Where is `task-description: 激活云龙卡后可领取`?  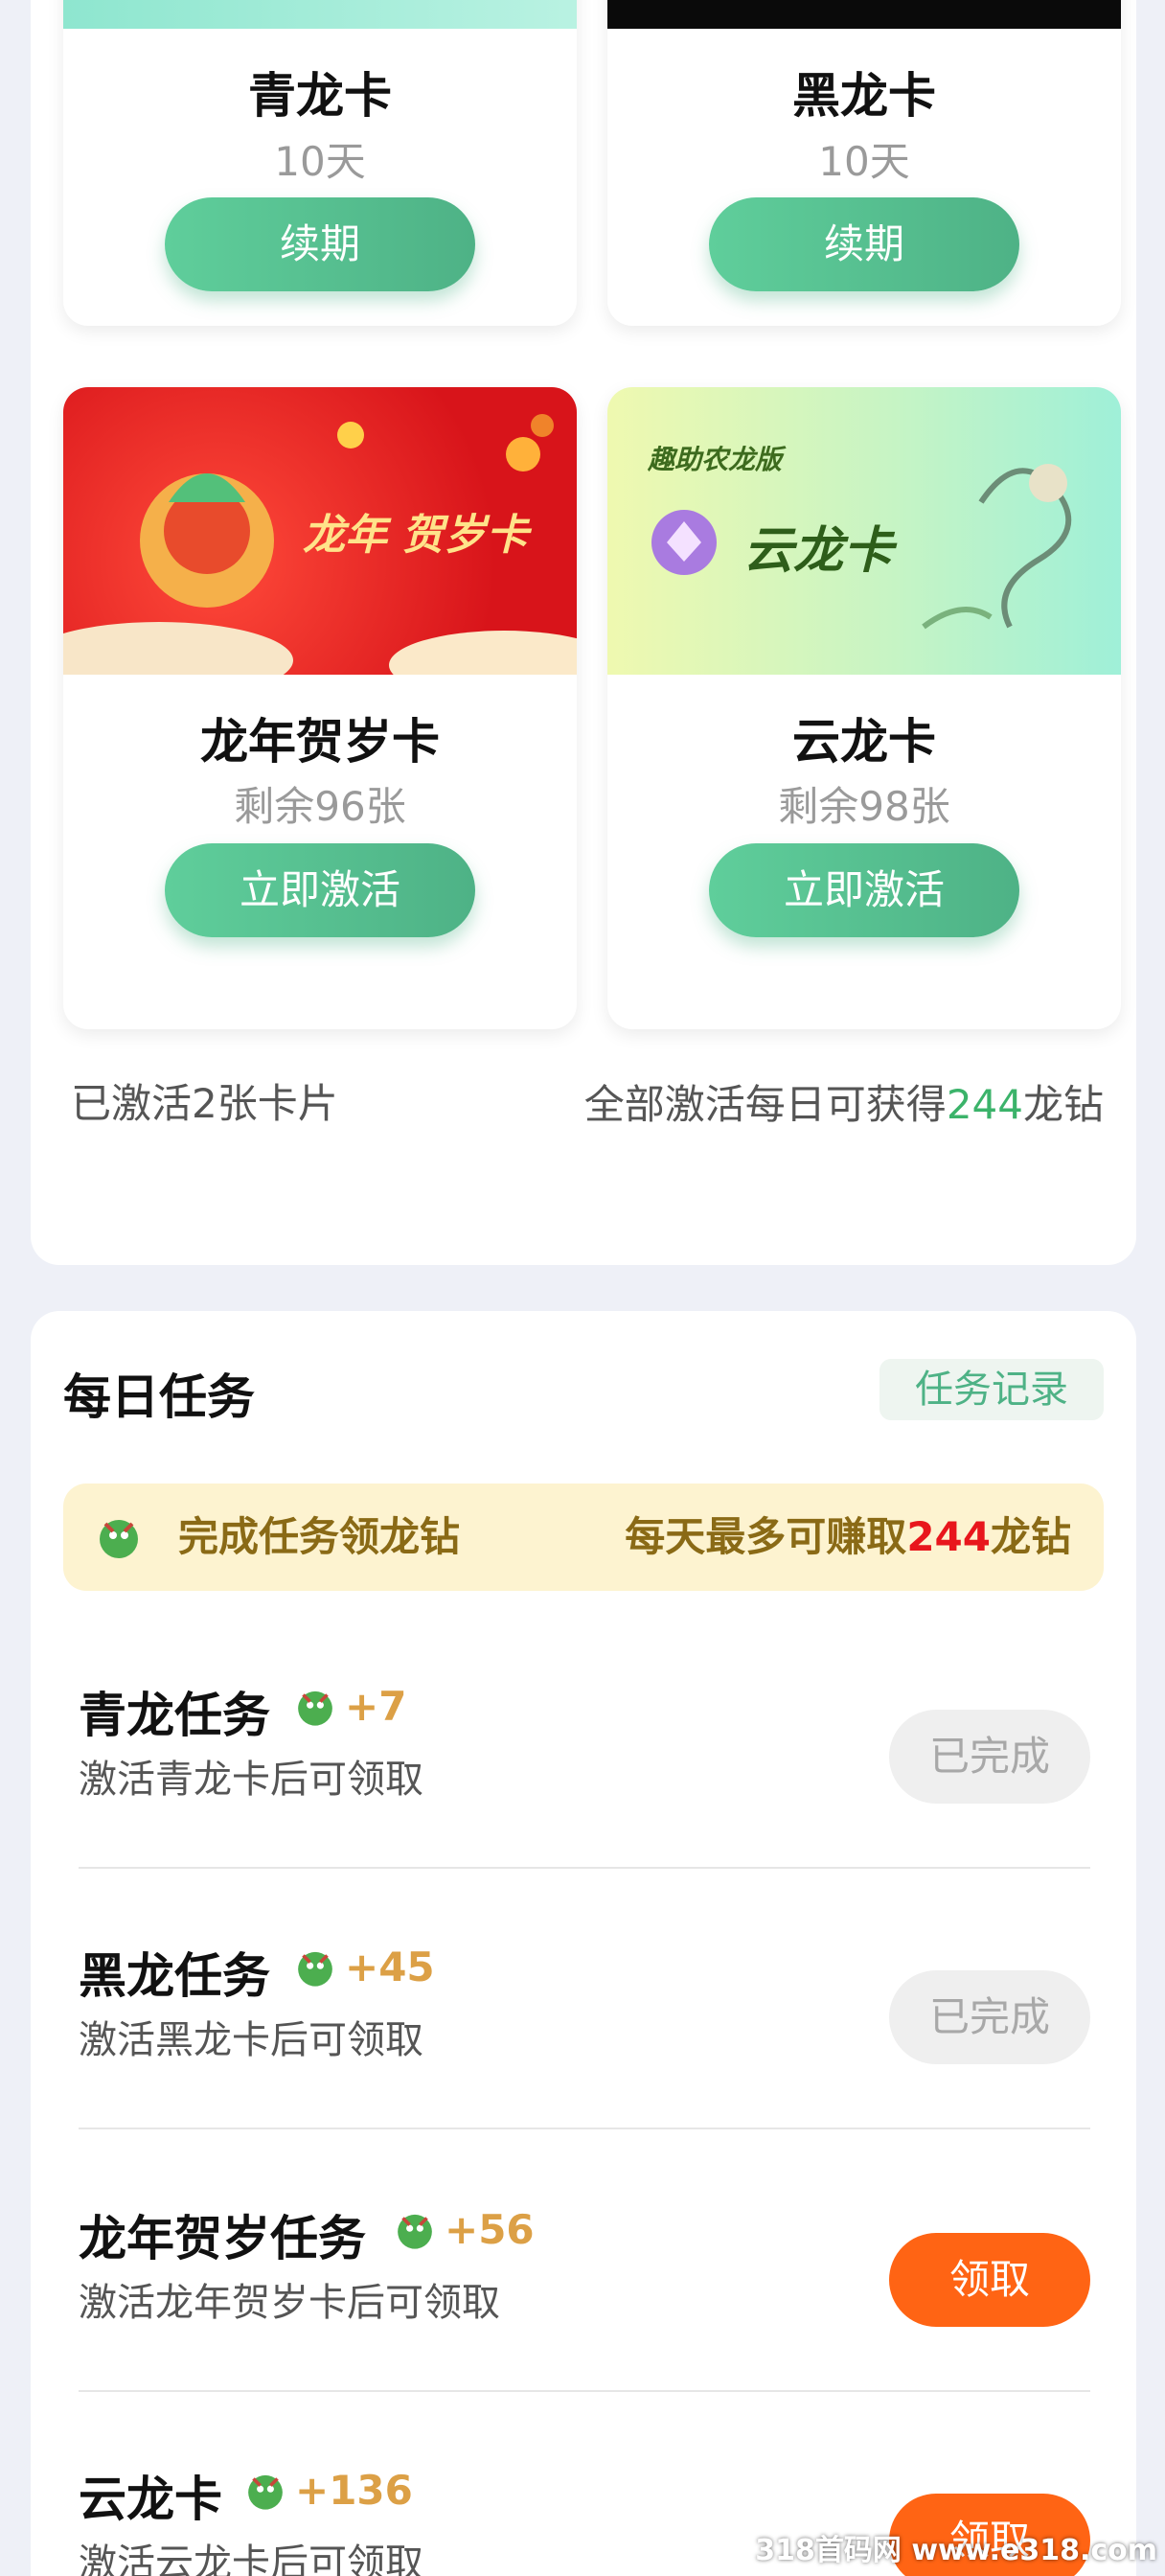
task-description: 激活云龙卡后可领取 is located at coordinates (251, 2559).